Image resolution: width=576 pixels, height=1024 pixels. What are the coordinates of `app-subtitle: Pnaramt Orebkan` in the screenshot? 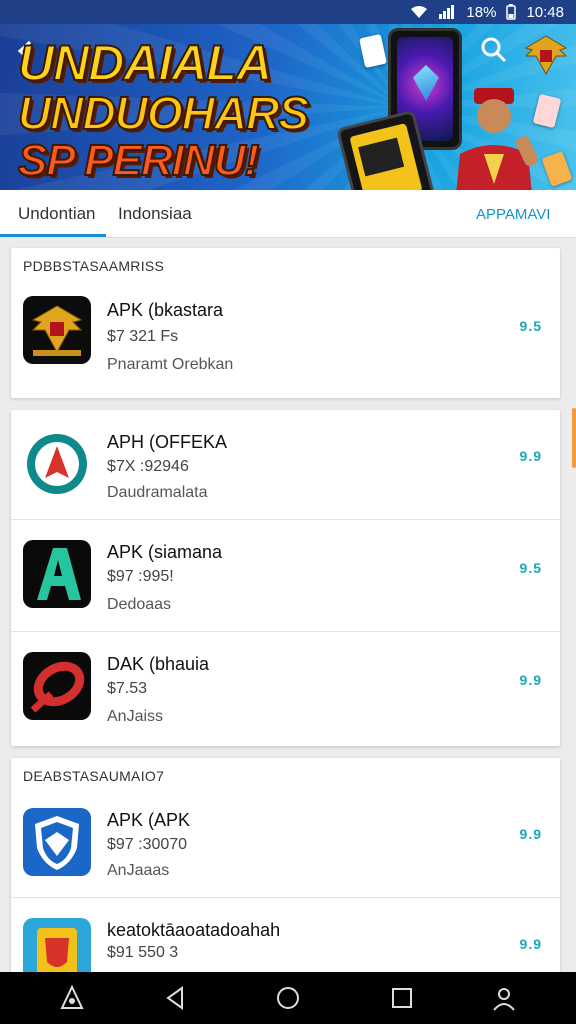 It's located at (170, 364).